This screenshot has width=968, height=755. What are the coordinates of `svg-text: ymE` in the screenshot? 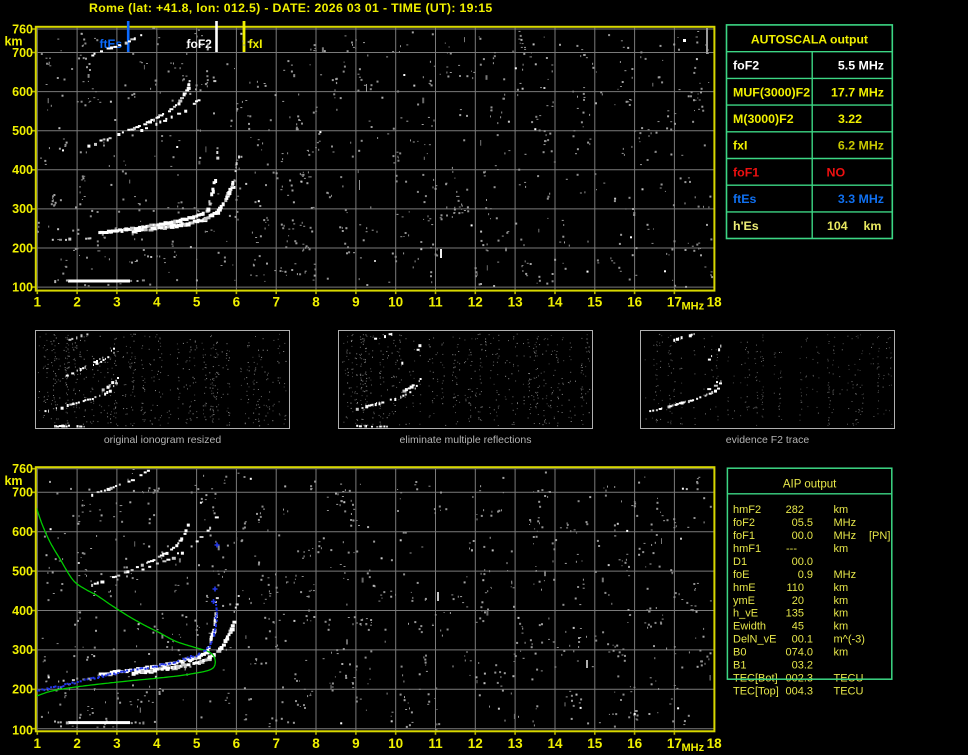 It's located at (744, 601).